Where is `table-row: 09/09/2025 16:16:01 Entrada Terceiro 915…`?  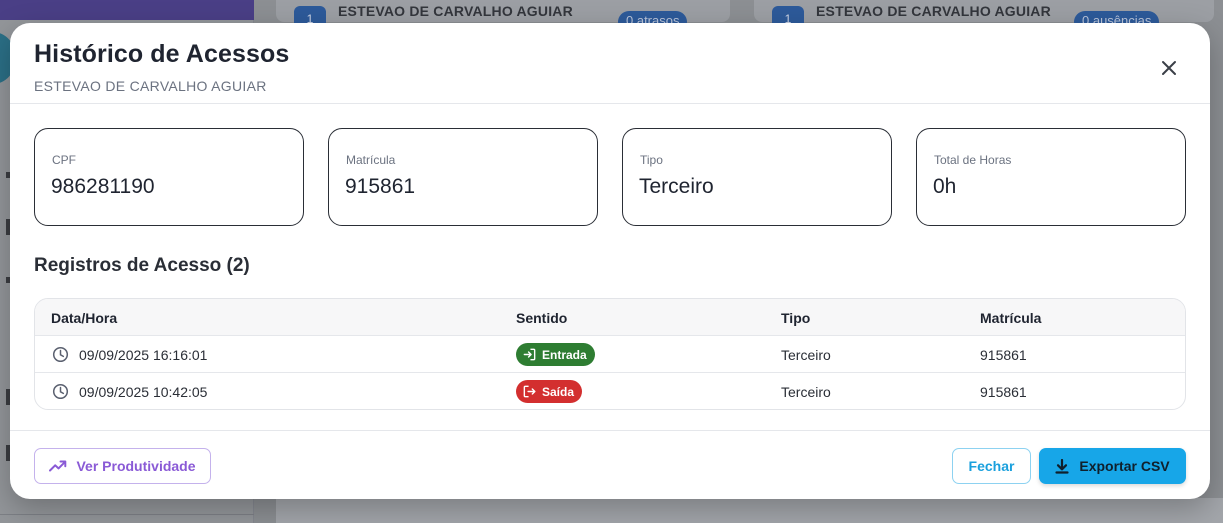
table-row: 09/09/2025 16:16:01 Entrada Terceiro 915… is located at coordinates (610, 354).